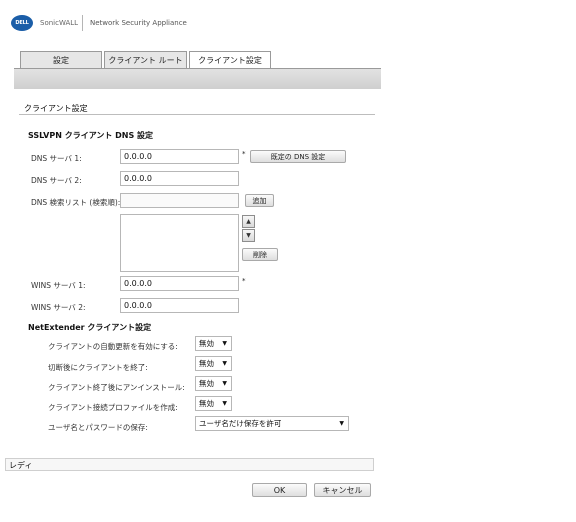  I want to click on header-divider, so click(82, 23).